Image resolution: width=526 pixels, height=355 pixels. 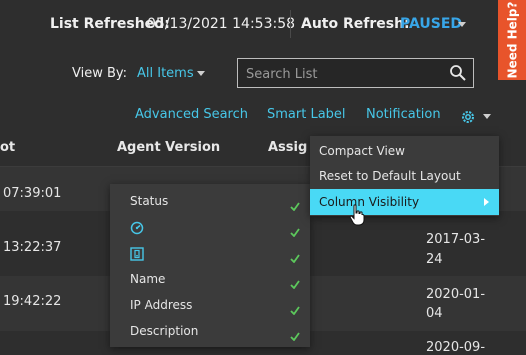 I want to click on menu-item-label: Reset to Default Layout, so click(x=390, y=176).